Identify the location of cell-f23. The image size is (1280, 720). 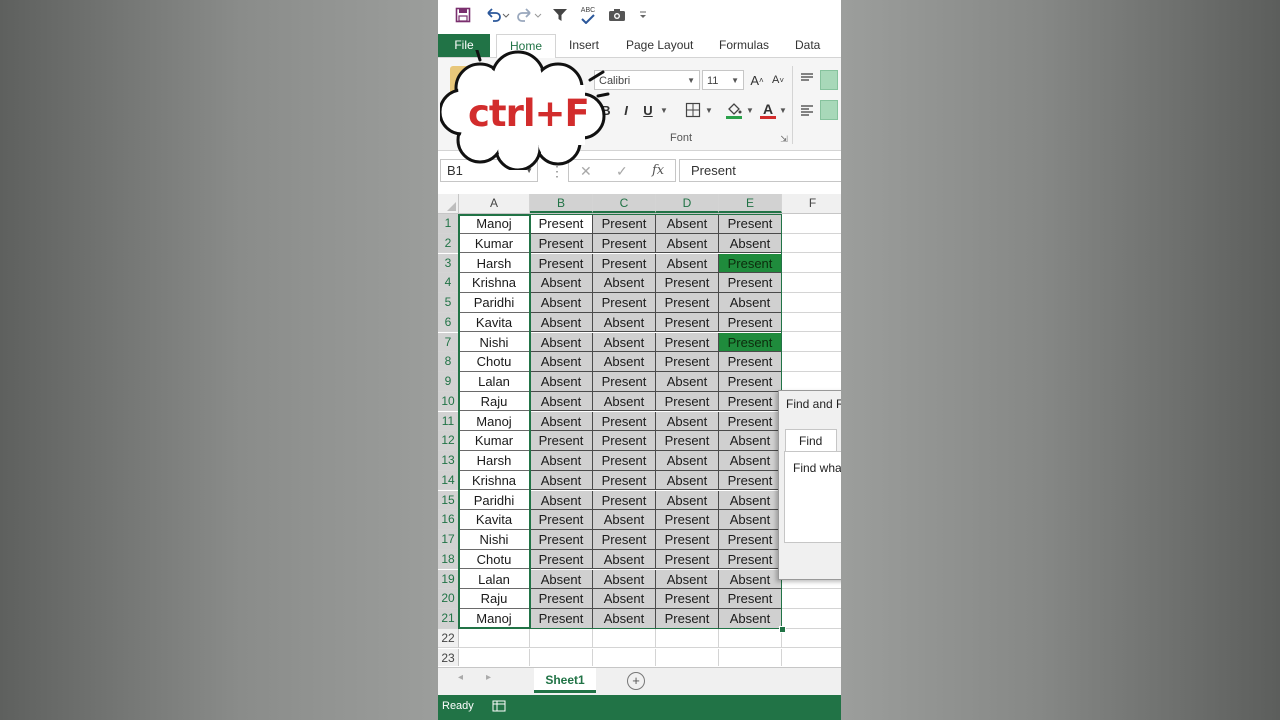
(811, 658).